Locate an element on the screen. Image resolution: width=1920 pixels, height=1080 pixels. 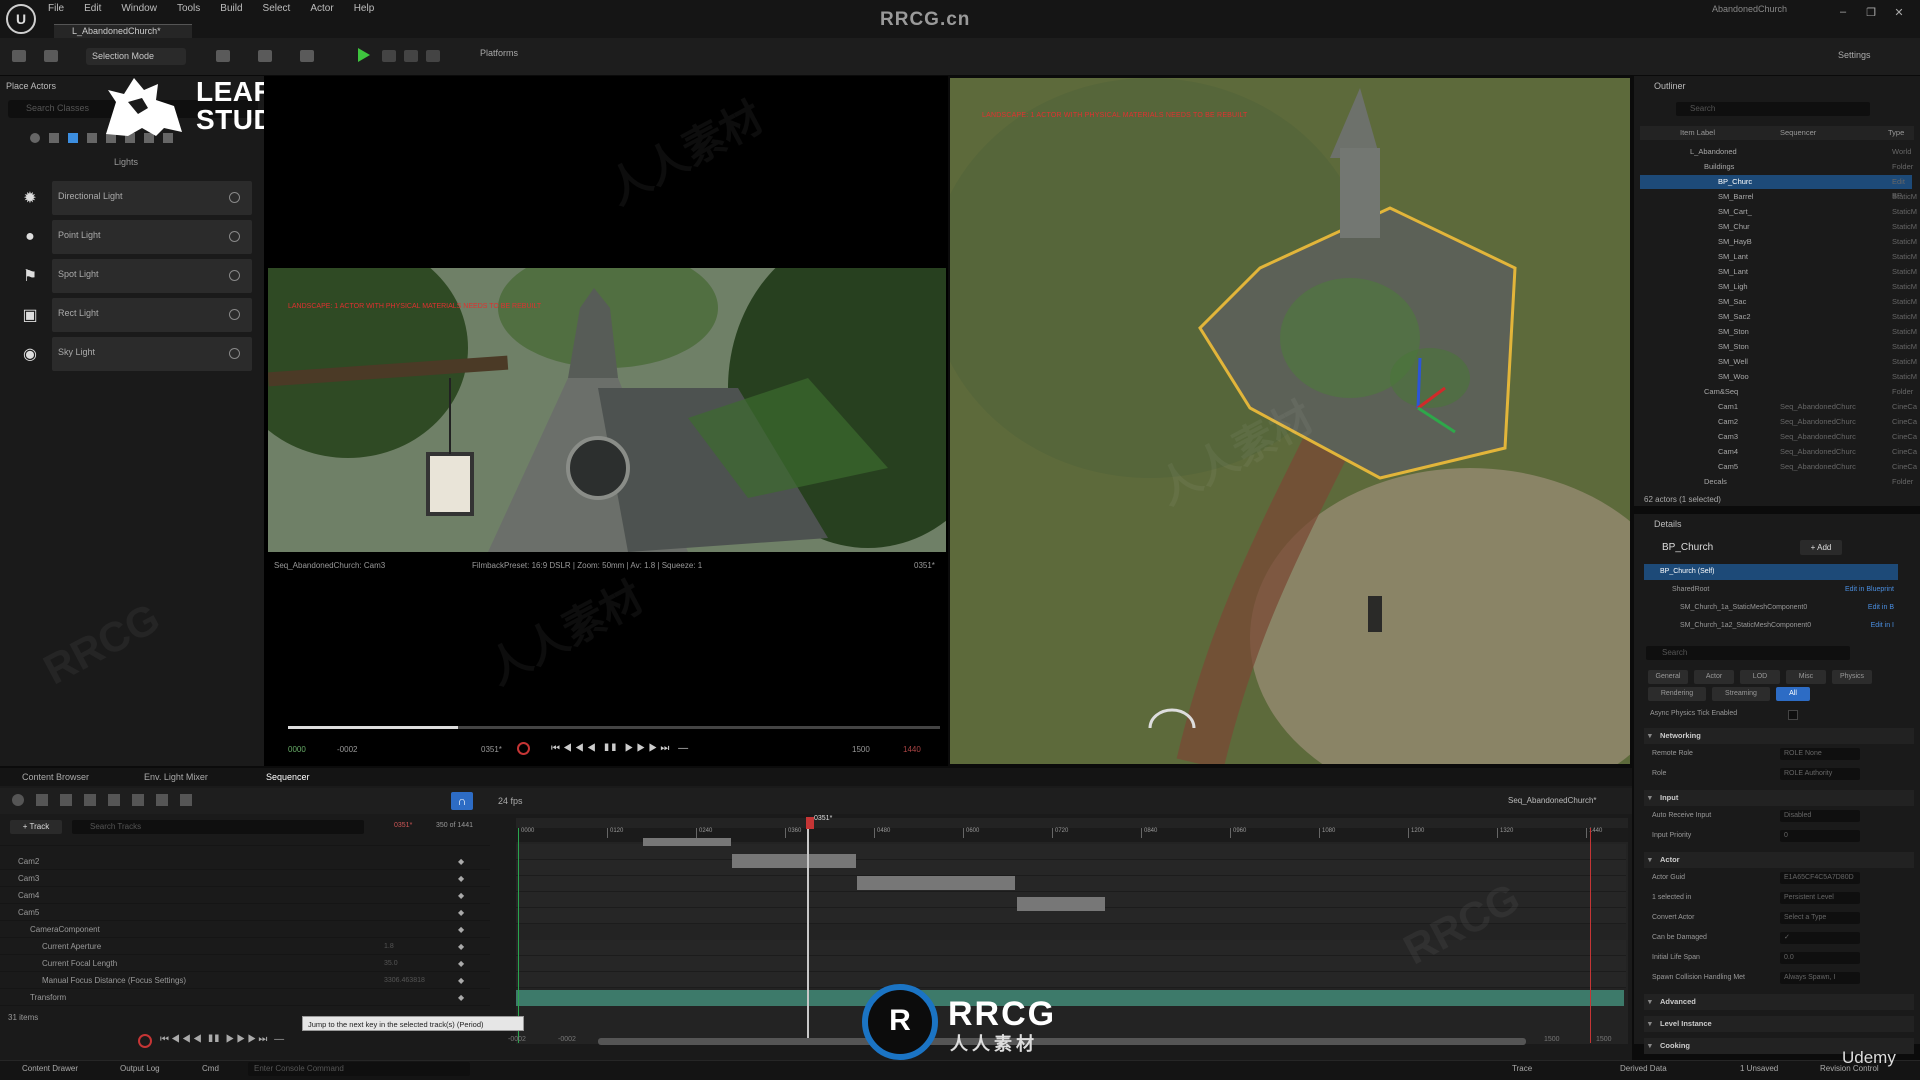
details-tab-all: All is located at coordinates (1793, 694).